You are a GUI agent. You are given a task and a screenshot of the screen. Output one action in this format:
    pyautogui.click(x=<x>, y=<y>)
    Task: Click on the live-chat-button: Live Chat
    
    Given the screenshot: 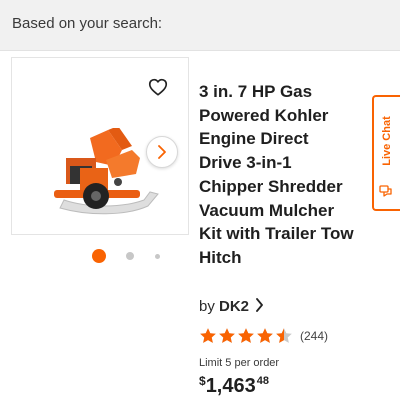 What is the action you would take?
    pyautogui.click(x=386, y=153)
    